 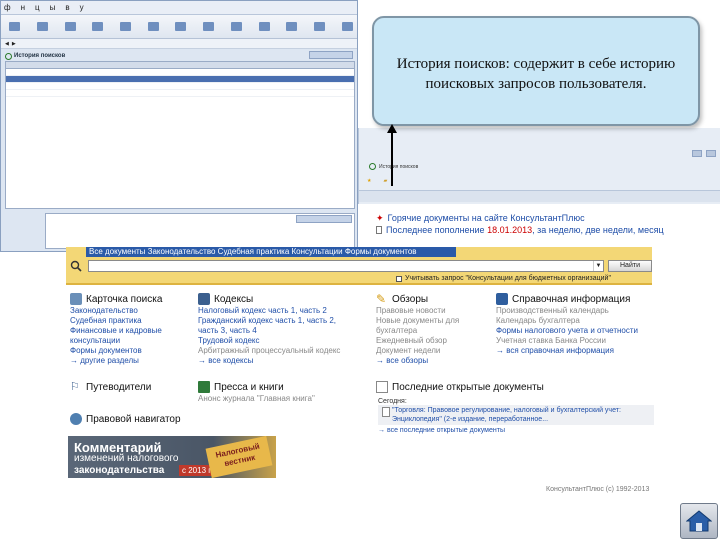 I want to click on section-title: Обзоры, so click(x=410, y=299).